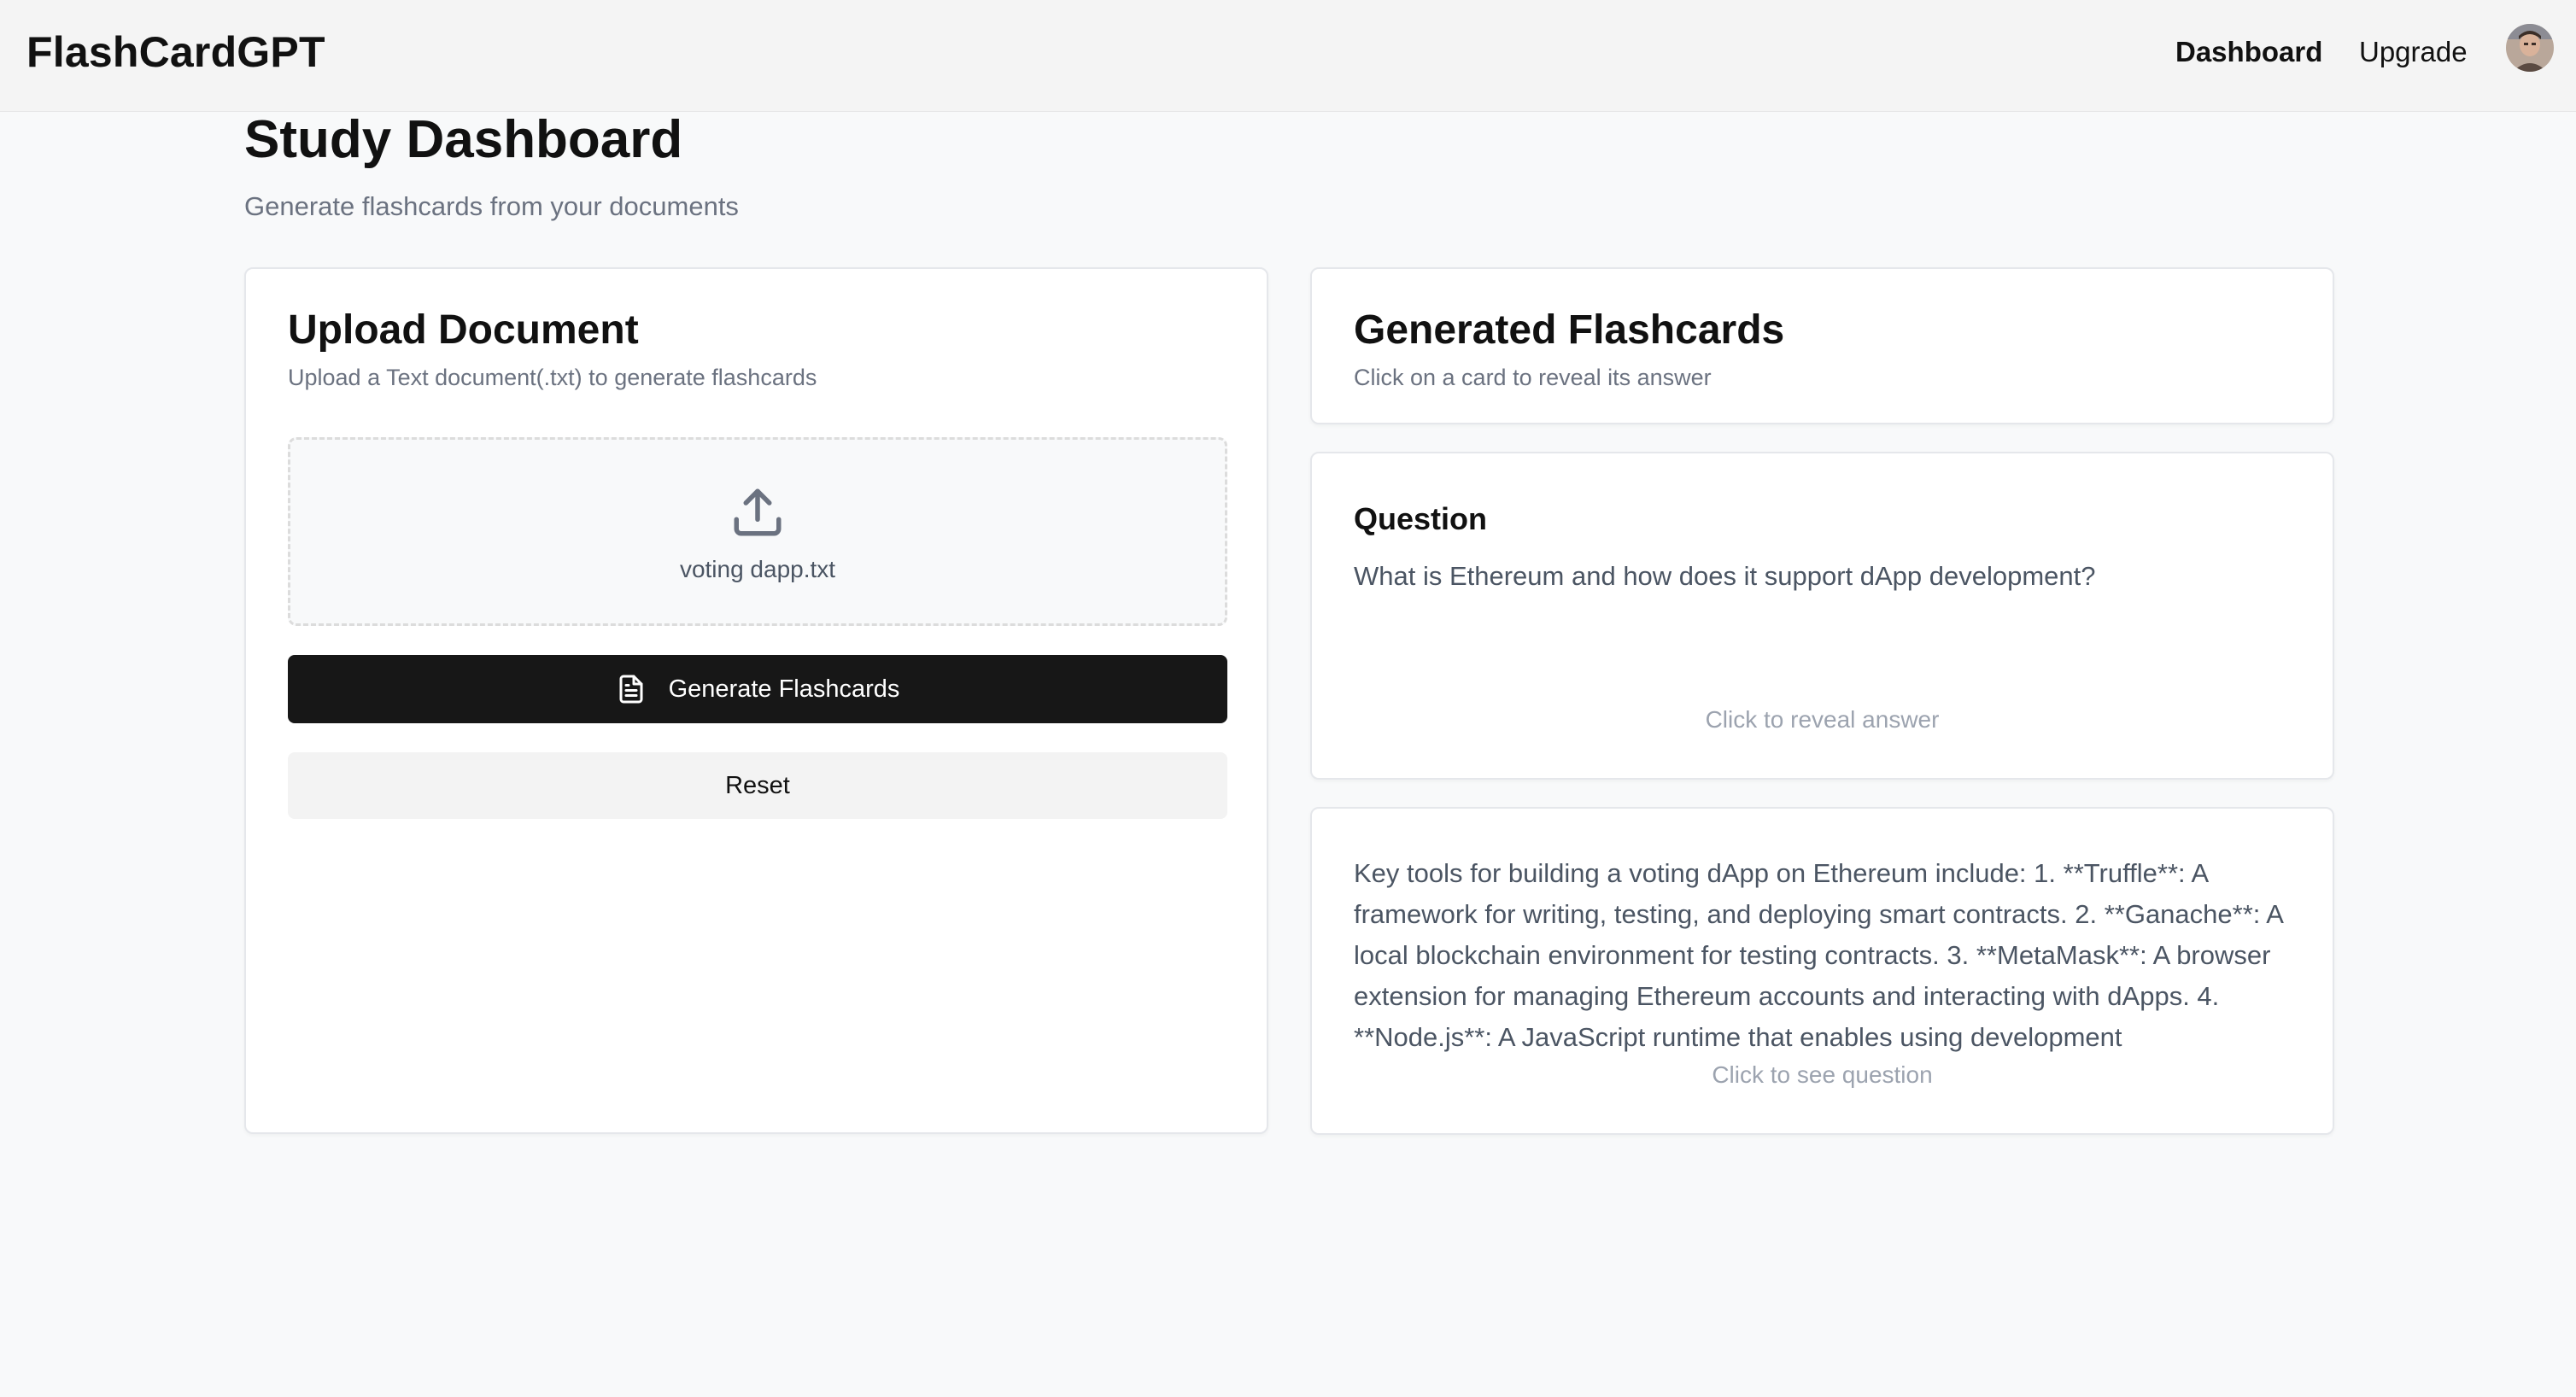 The image size is (2576, 1397). What do you see at coordinates (1822, 719) in the screenshot?
I see `reveal-answer-hint: Click to reveal answer` at bounding box center [1822, 719].